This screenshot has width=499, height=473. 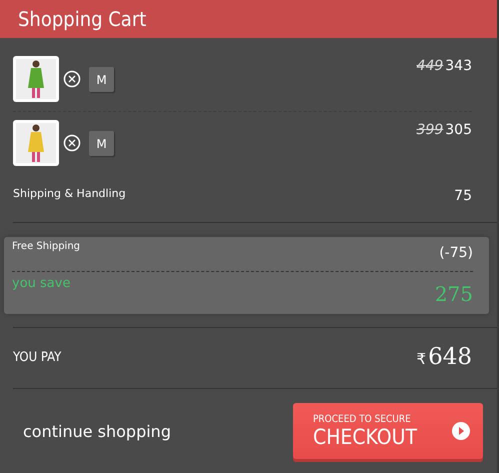 What do you see at coordinates (69, 193) in the screenshot?
I see `shipping-label: Shipping & Handling` at bounding box center [69, 193].